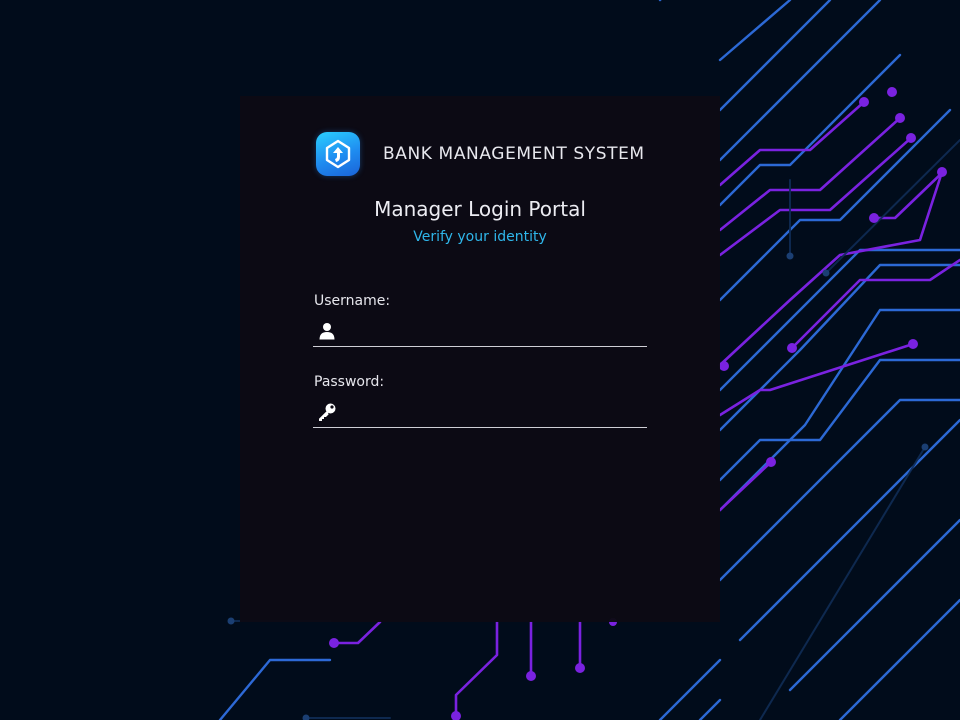 Image resolution: width=960 pixels, height=720 pixels. I want to click on password-field, so click(480, 412).